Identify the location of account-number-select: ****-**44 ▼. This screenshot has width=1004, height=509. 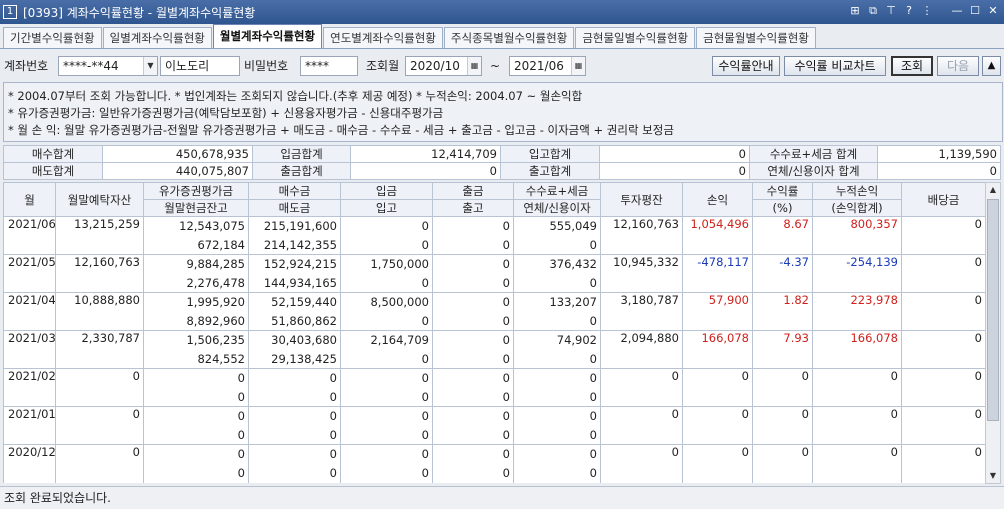
(108, 66).